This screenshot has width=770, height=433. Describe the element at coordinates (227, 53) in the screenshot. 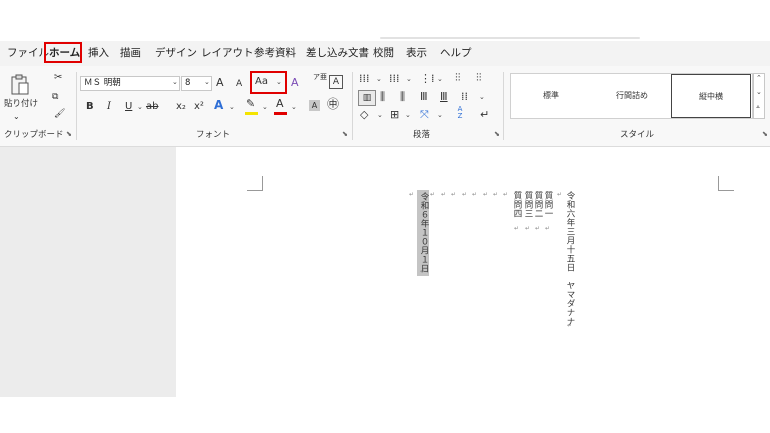

I see `tab-layout: レイアウト` at that location.